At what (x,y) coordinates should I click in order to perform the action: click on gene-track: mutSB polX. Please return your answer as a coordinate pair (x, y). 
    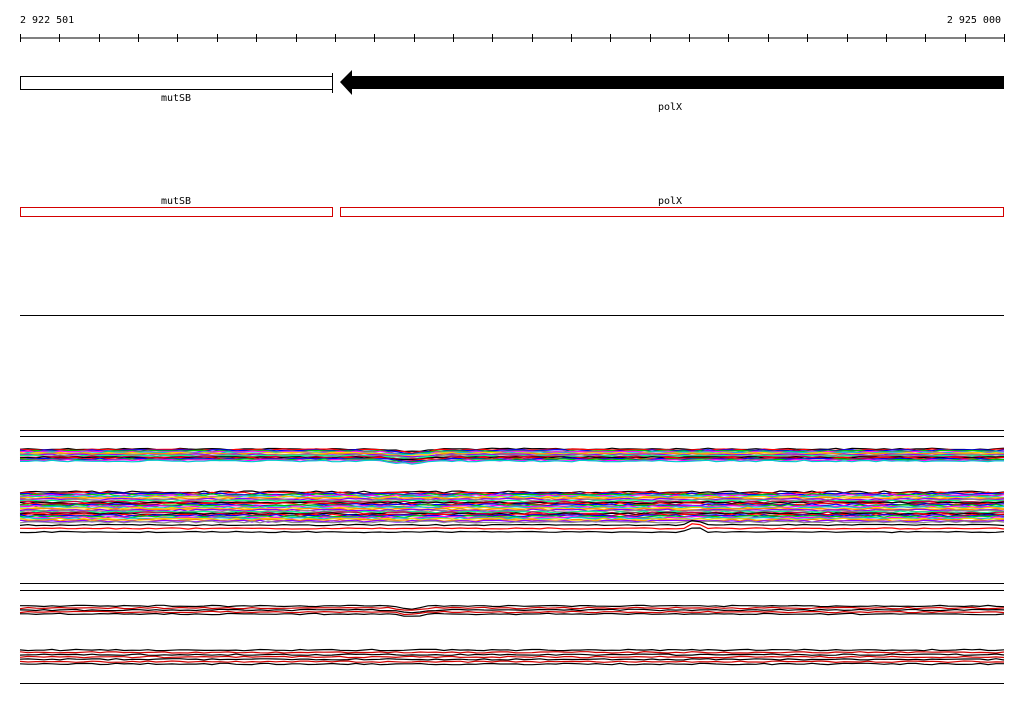
    Looking at the image, I should click on (512, 91).